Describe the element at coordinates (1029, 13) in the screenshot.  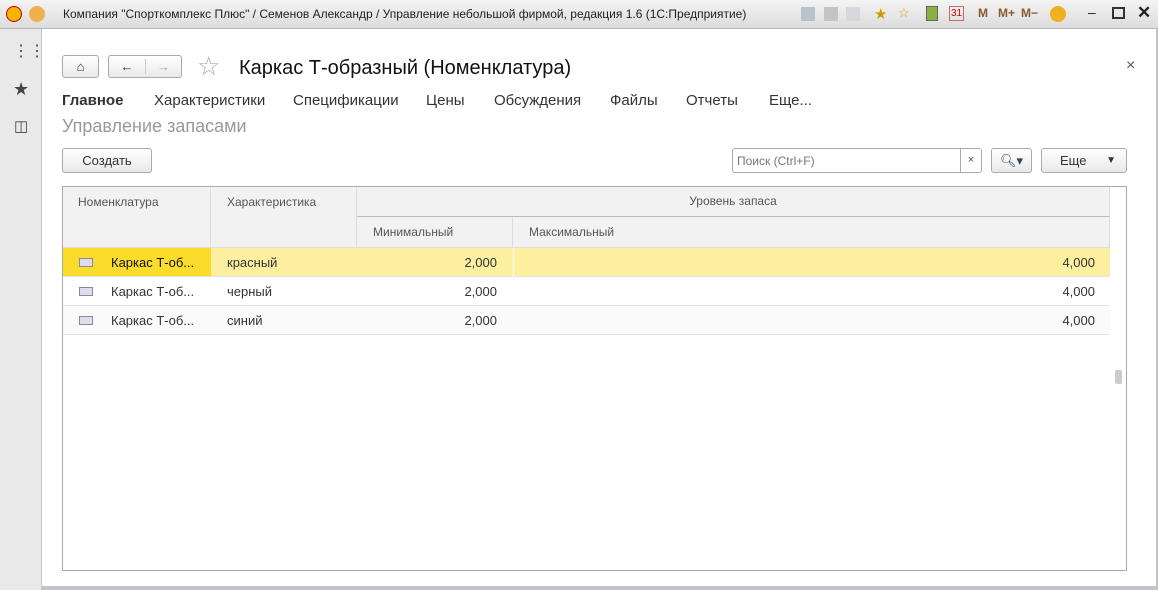
I see `memory-minus-button: M−` at that location.